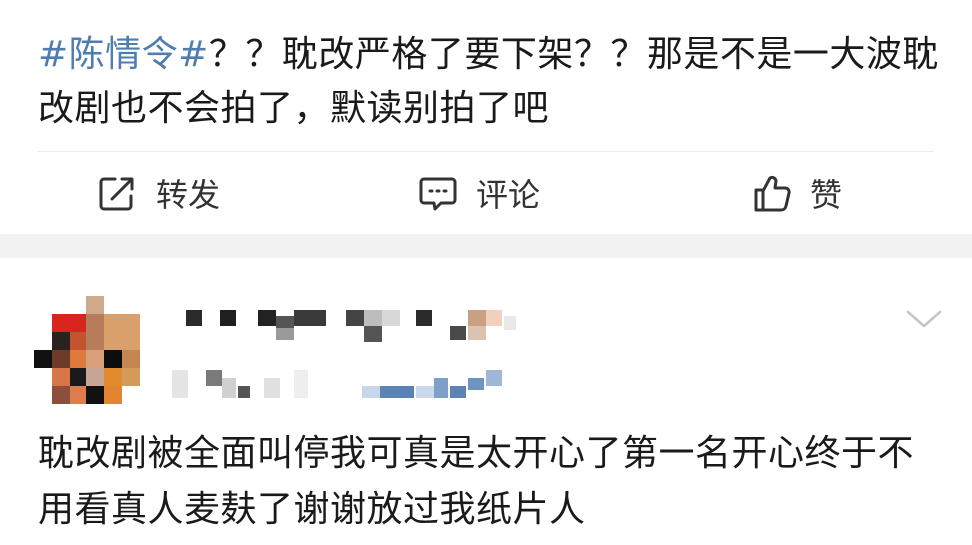 Image resolution: width=972 pixels, height=545 pixels. I want to click on action-bar: 转发 评论 赞, so click(486, 193).